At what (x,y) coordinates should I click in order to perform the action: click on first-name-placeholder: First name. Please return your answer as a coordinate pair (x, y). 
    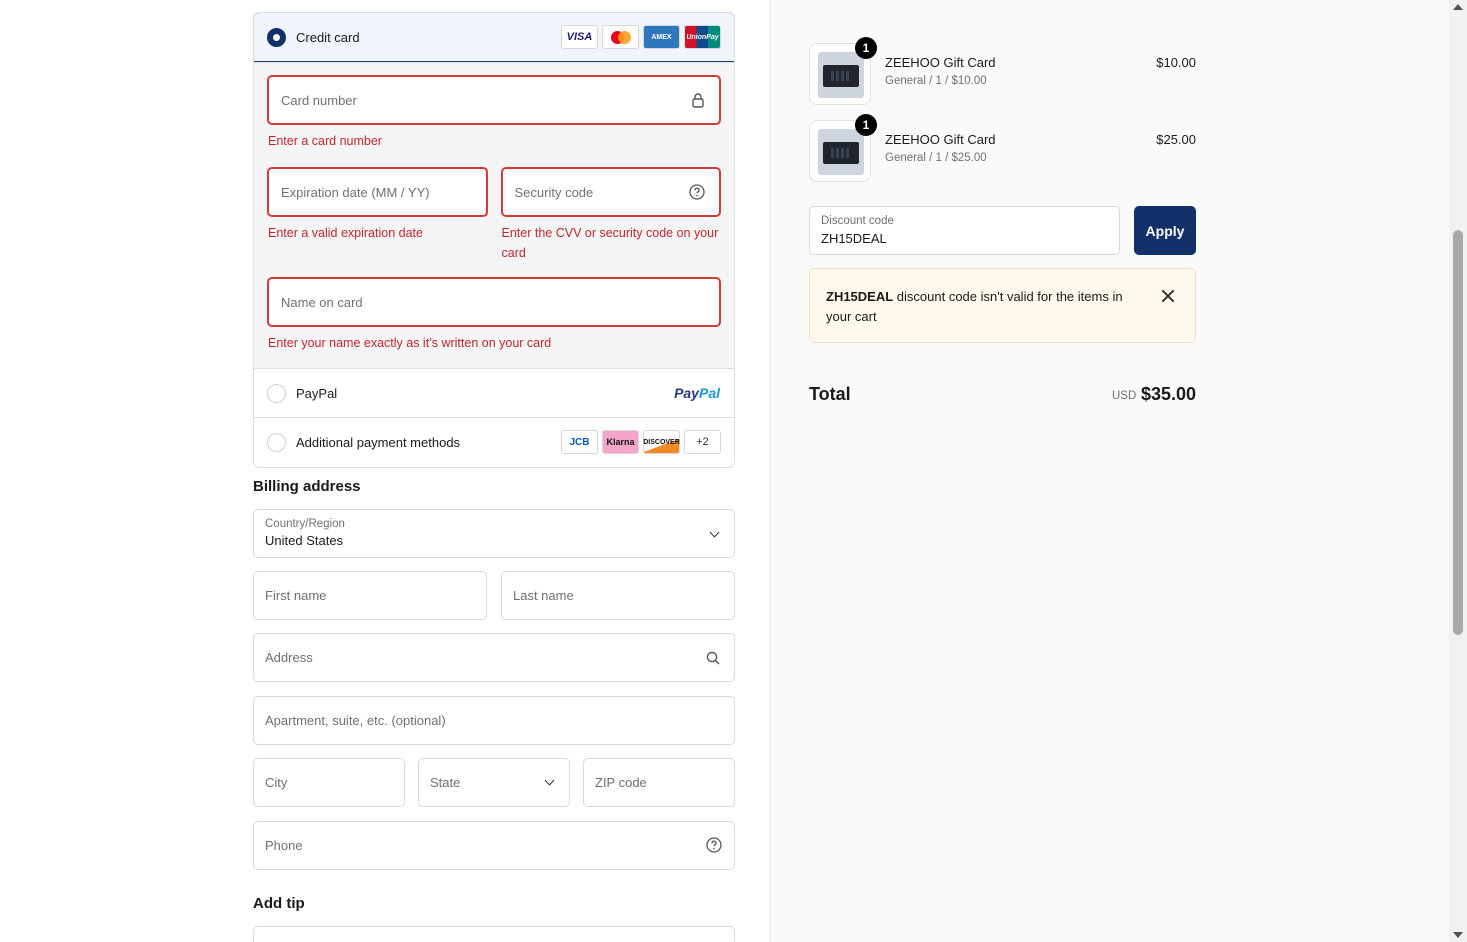
    Looking at the image, I should click on (296, 595).